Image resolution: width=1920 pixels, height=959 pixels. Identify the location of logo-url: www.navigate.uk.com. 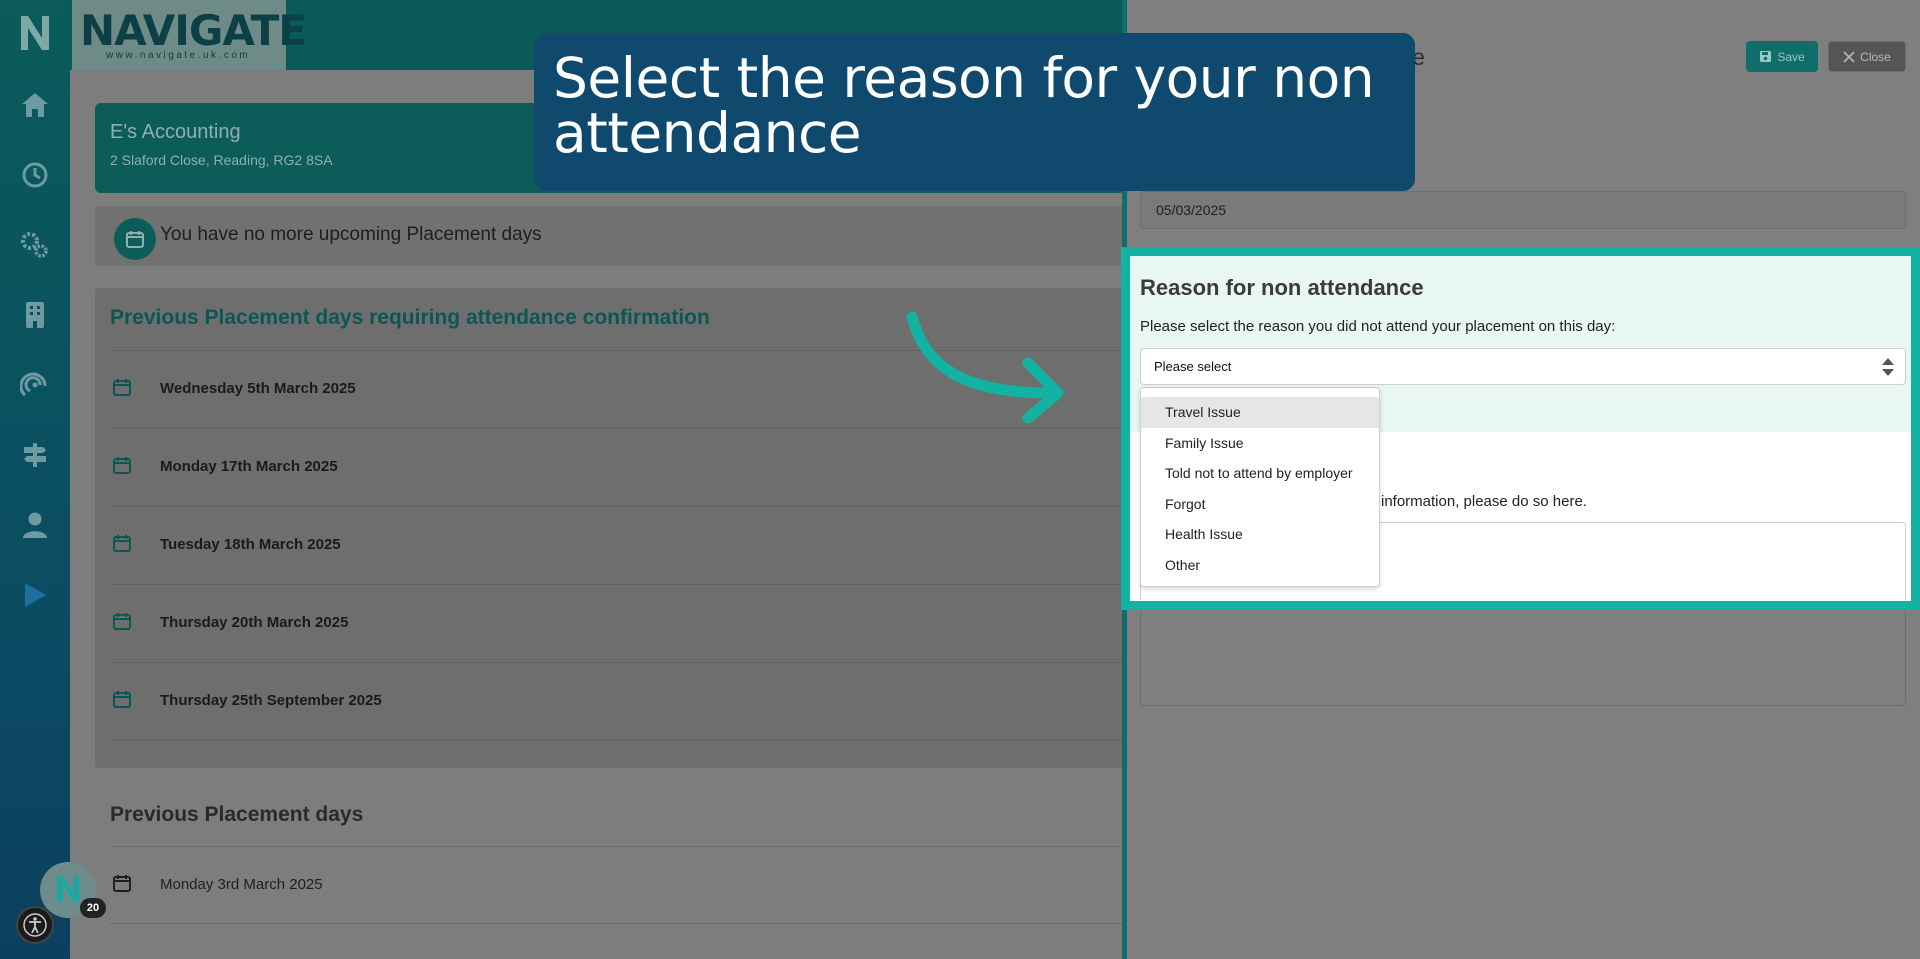
(178, 55).